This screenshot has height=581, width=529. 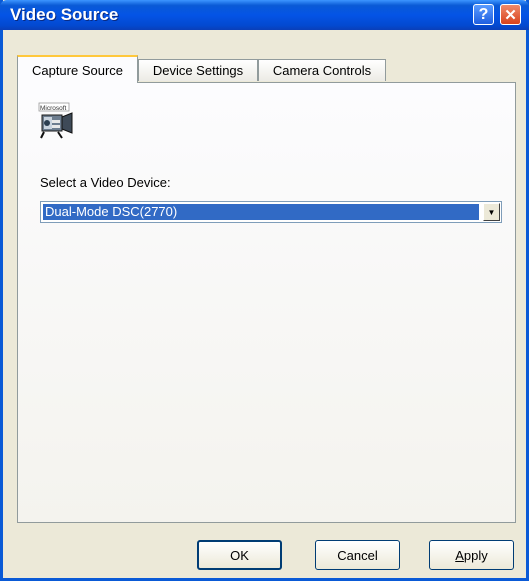 I want to click on video-device-select: Dual-Mode DSC(2770) ▼, so click(x=271, y=212).